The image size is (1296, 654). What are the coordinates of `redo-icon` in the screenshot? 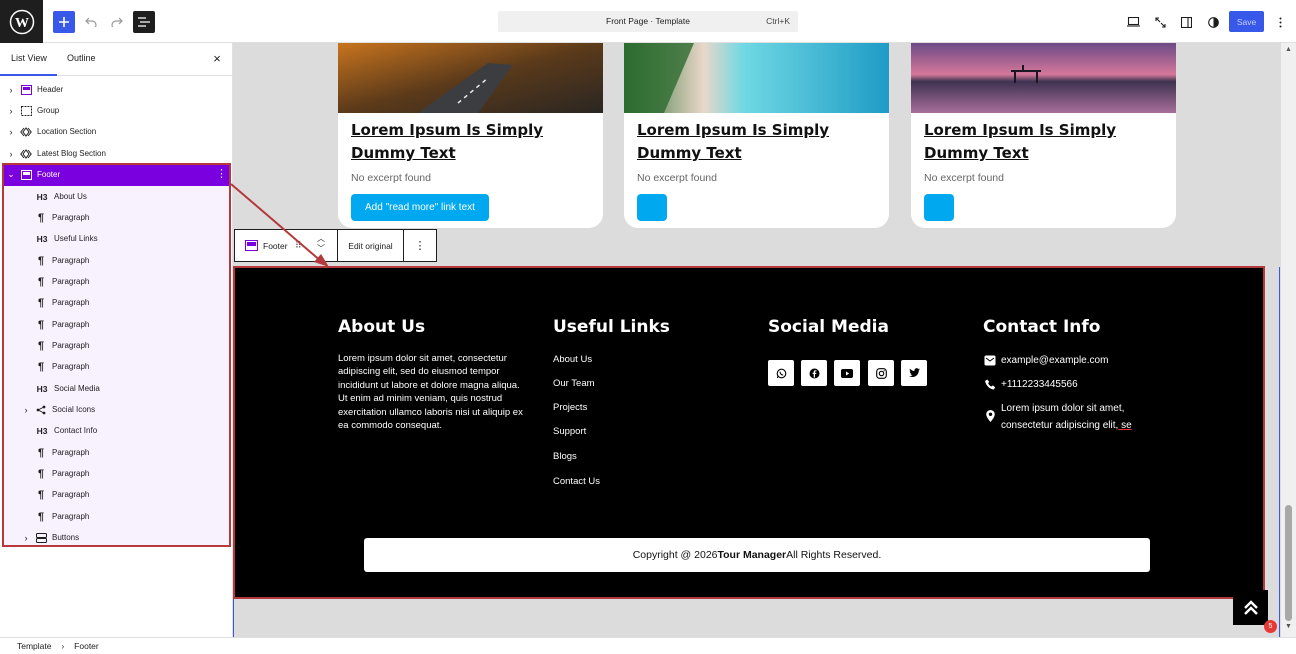 It's located at (117, 22).